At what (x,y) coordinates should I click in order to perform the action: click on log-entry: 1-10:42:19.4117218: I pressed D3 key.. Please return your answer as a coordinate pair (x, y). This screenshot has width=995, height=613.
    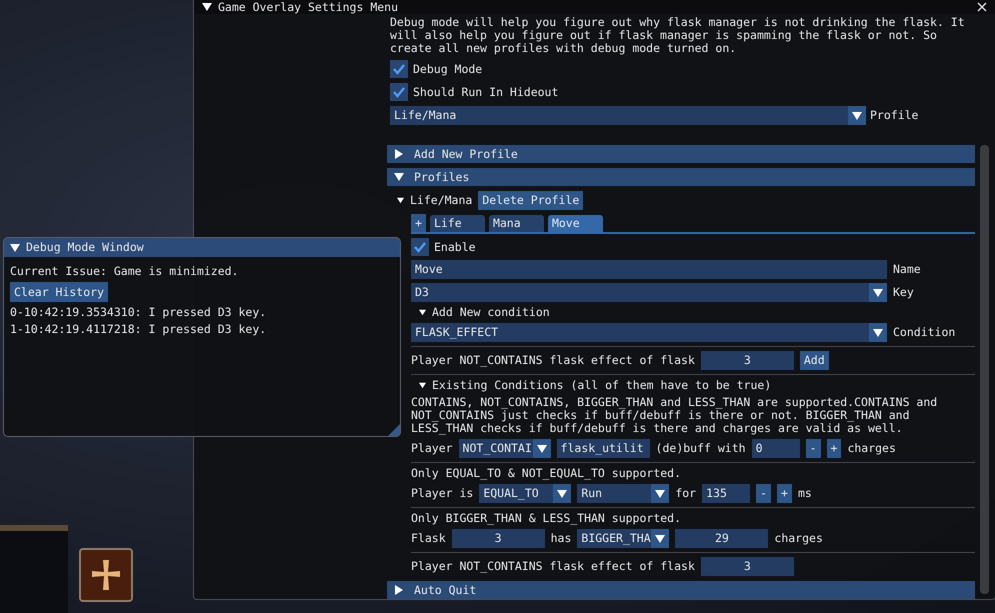
    Looking at the image, I should click on (138, 329).